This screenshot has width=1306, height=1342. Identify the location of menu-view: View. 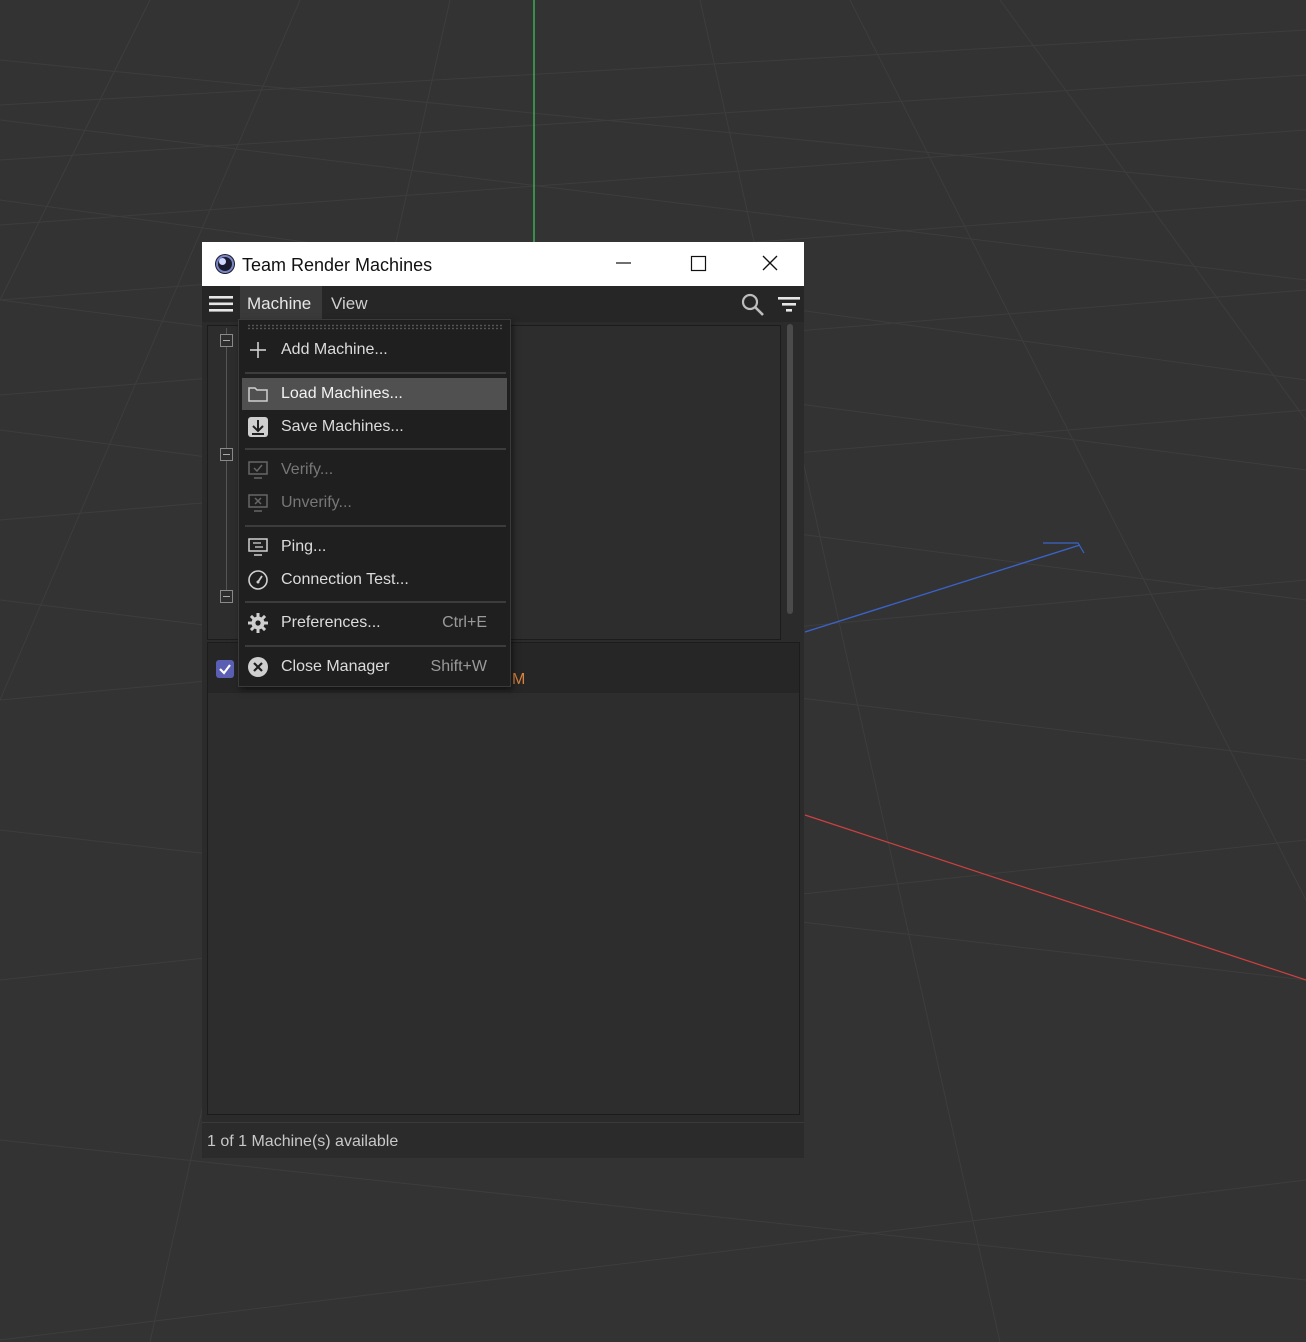
(351, 304).